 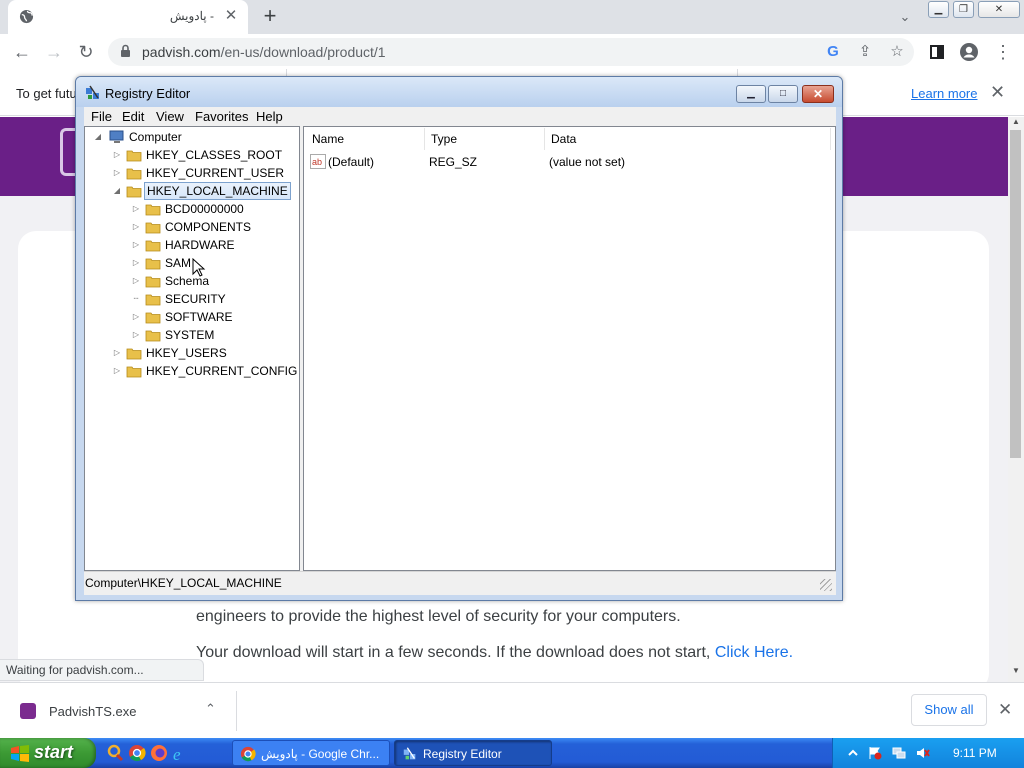 I want to click on table-row: ab (Default) REG_SZ (value not set), so click(x=570, y=162).